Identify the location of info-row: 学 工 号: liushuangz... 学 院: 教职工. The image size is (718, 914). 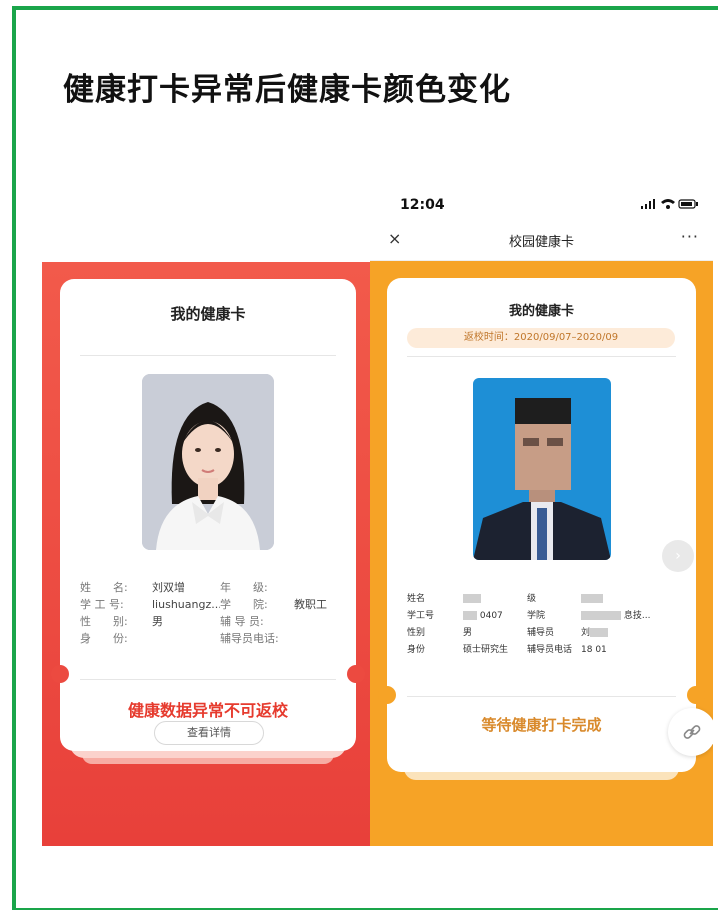
(203, 604).